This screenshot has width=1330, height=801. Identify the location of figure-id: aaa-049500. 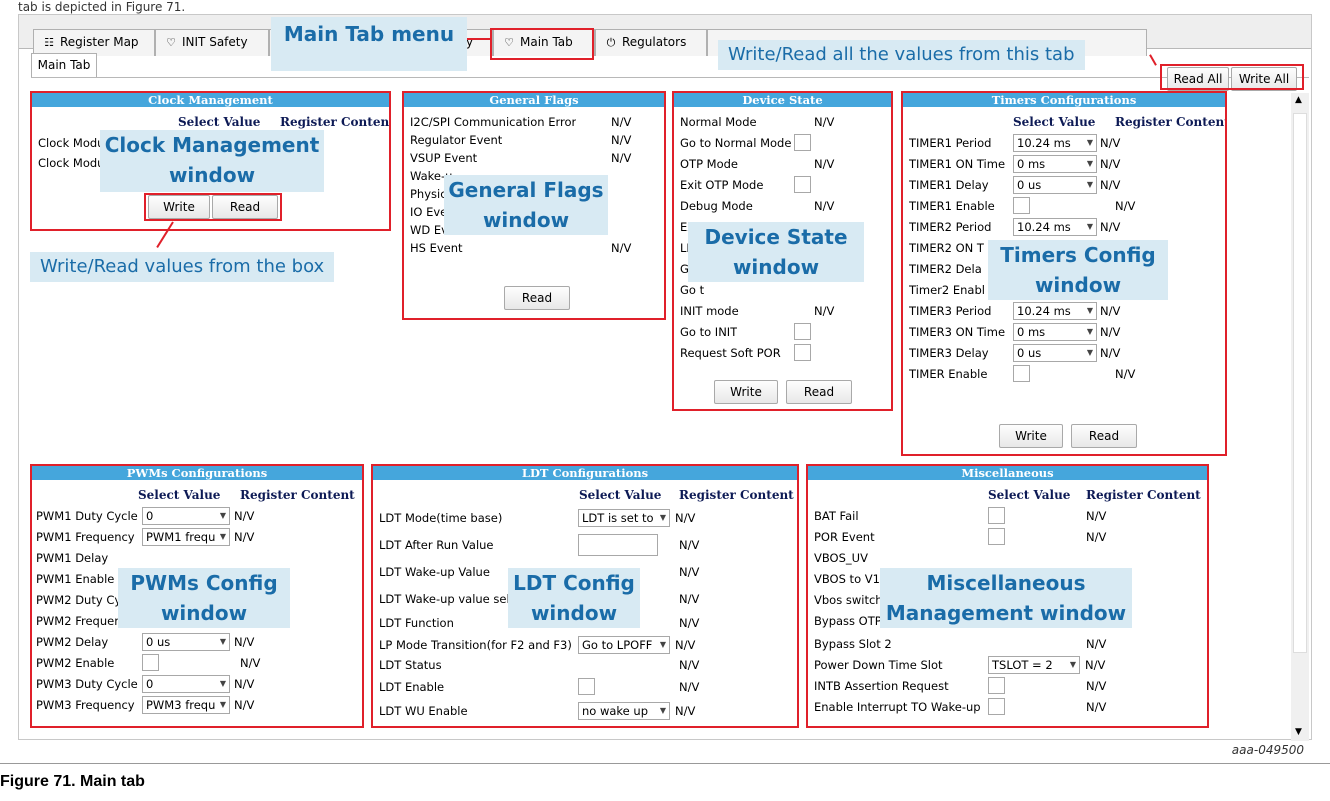
(1267, 750).